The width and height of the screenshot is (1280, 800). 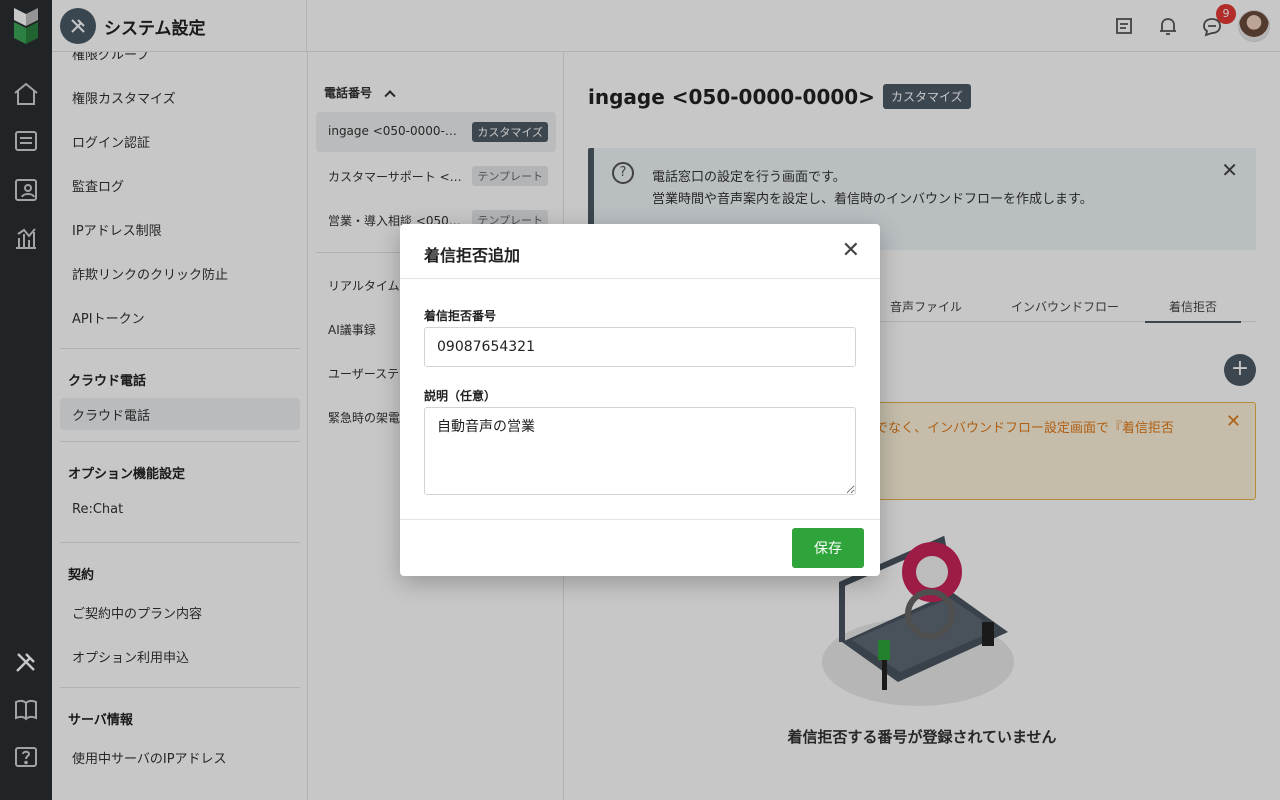 I want to click on modal-title: 着信拒否追加, so click(x=472, y=255).